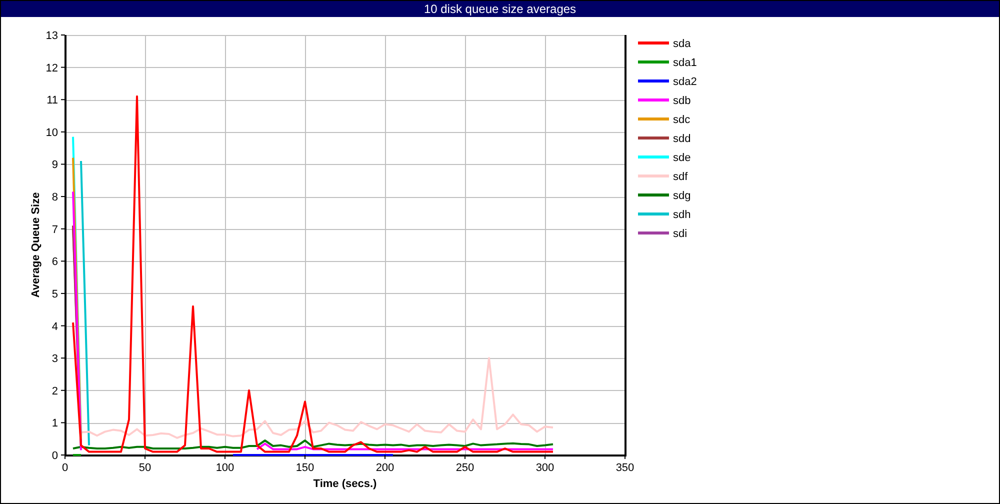  What do you see at coordinates (465, 468) in the screenshot?
I see `axis-tick-label: 250` at bounding box center [465, 468].